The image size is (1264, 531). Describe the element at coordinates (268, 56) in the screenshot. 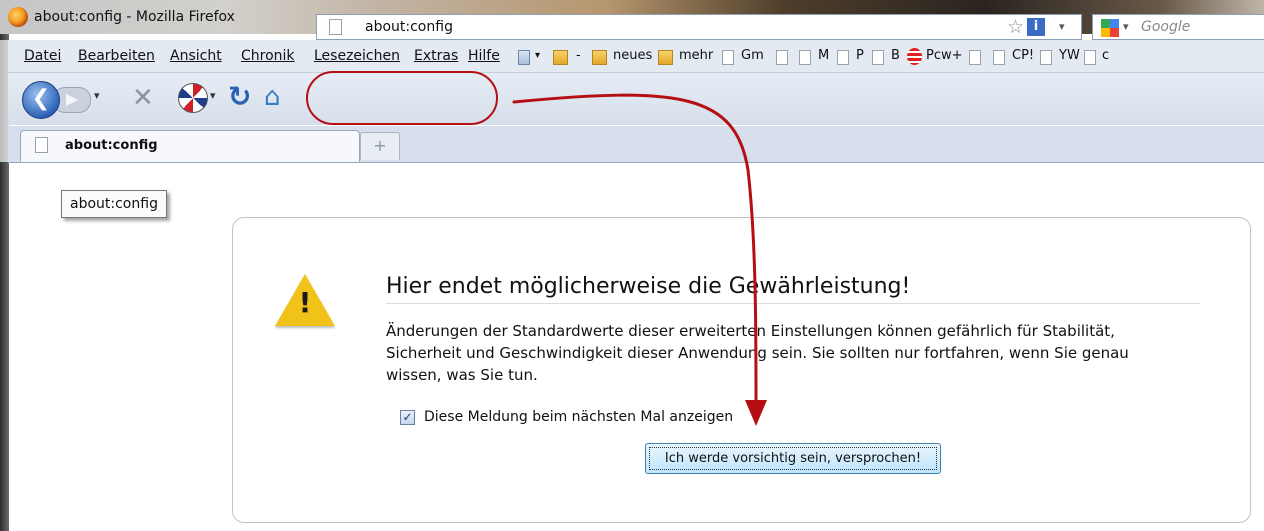

I see `menu-chronik: Chronik` at that location.